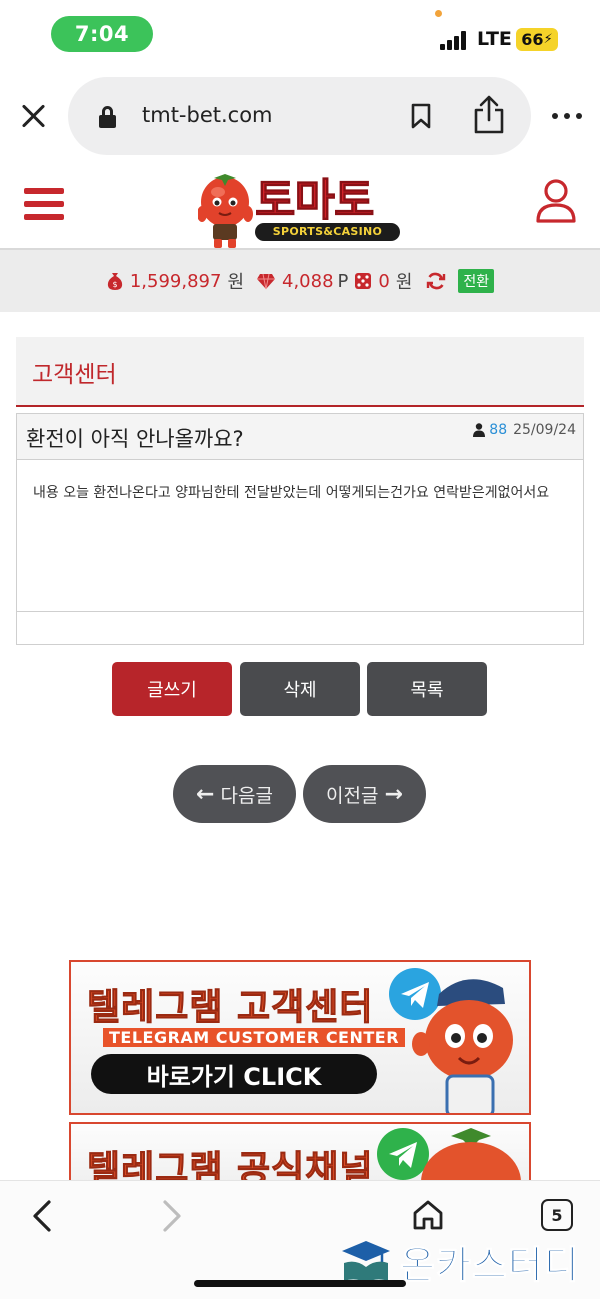 Image resolution: width=600 pixels, height=1299 pixels. I want to click on privacy-indicator-dot, so click(438, 13).